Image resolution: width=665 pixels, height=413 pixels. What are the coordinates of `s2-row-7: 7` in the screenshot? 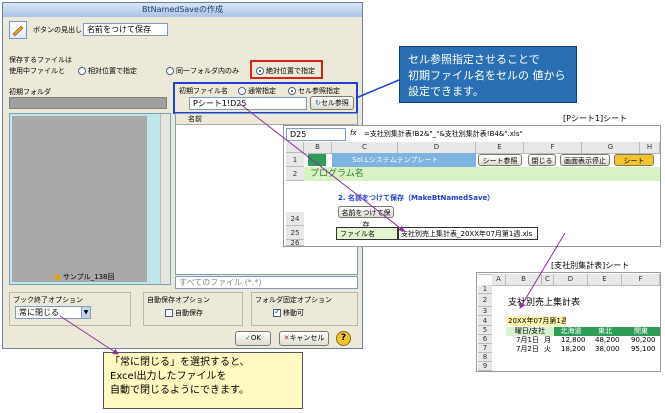 It's located at (485, 348).